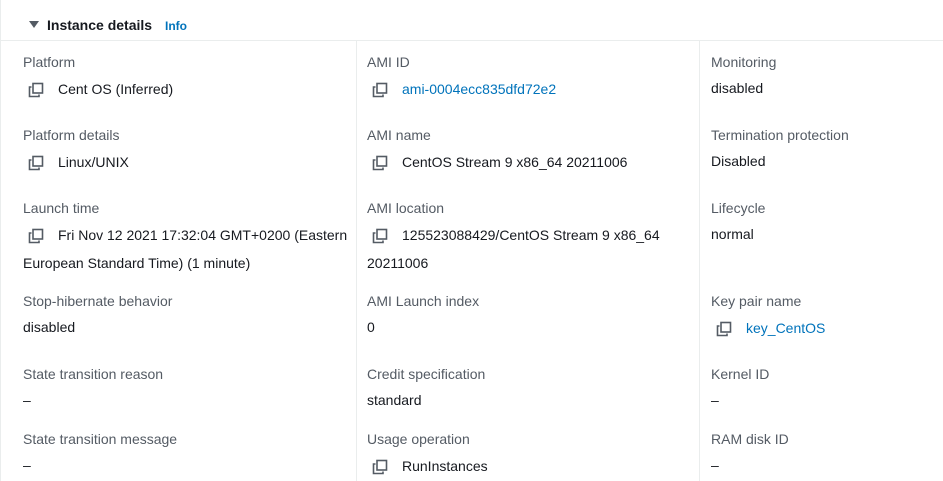 This screenshot has height=481, width=943. I want to click on field-value-line2: European Standard Time) (1 minute), so click(137, 263).